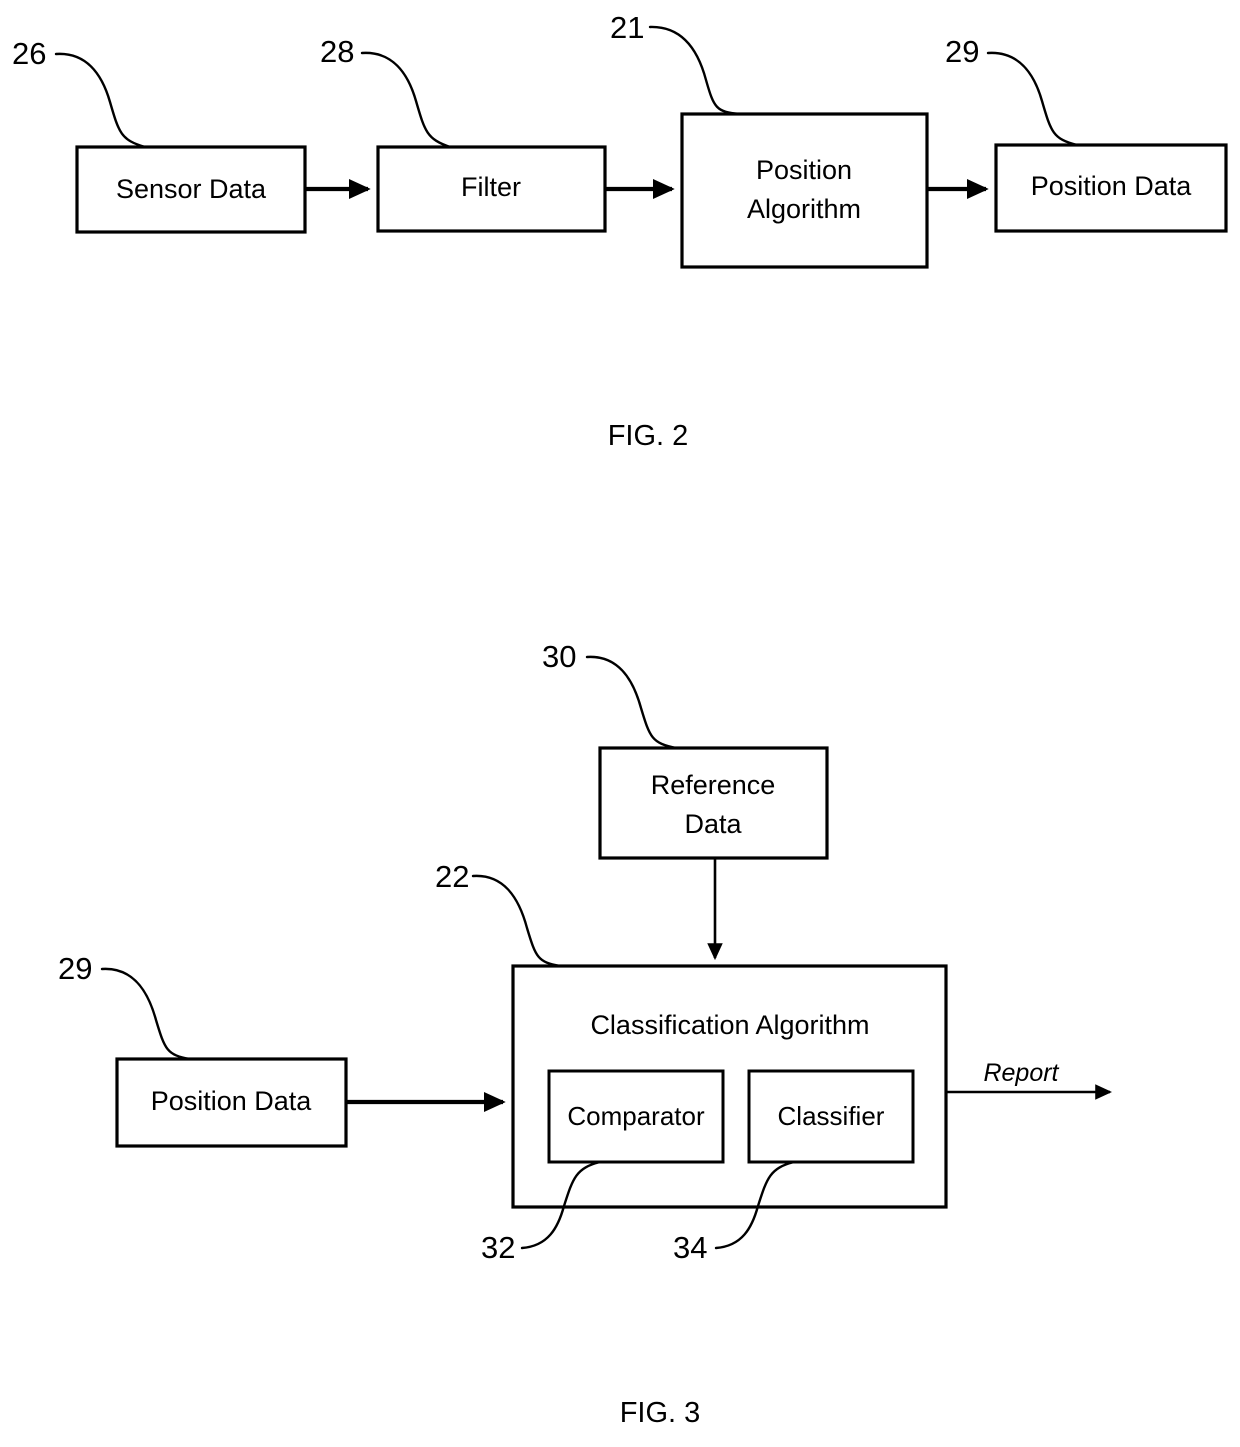 This screenshot has width=1240, height=1447. I want to click on block-comparator: Comparator, so click(636, 1116).